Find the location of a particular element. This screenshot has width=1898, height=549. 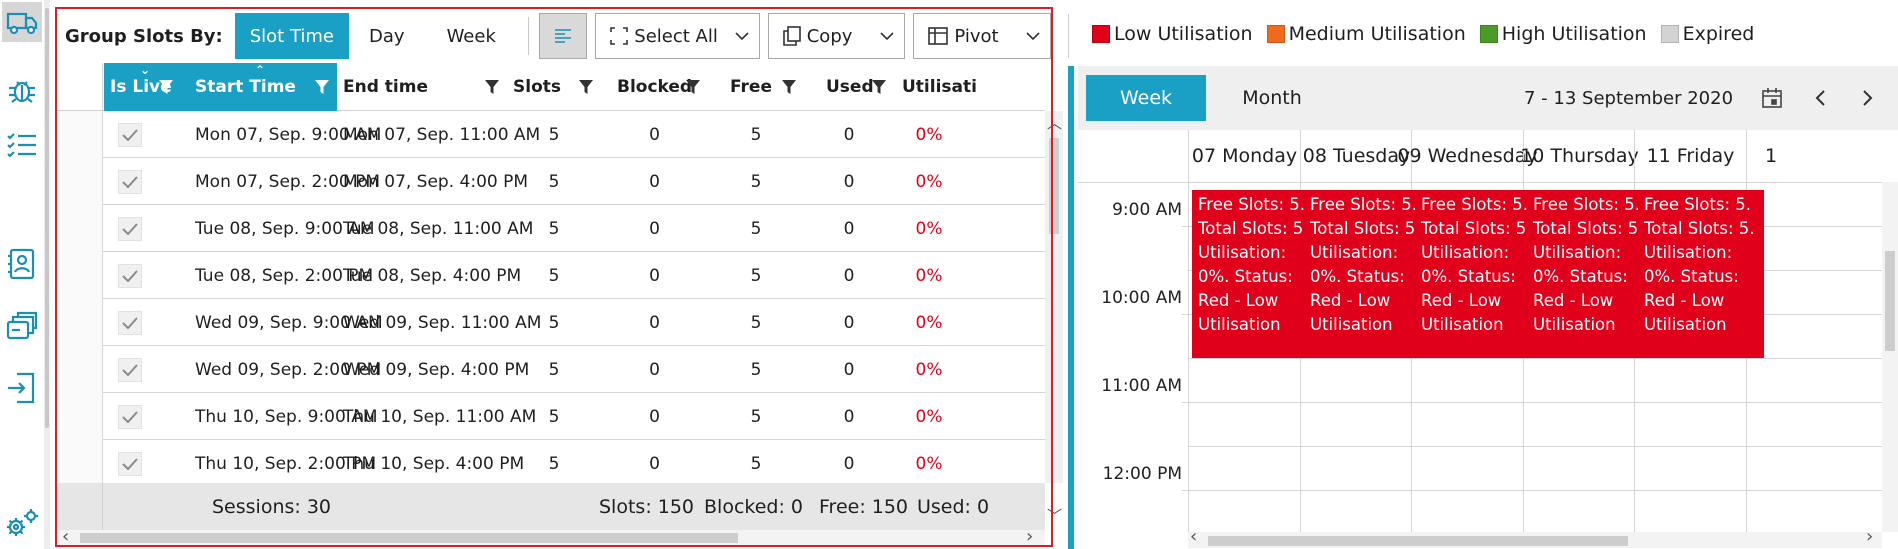

column-header-free: Free is located at coordinates (756, 87).